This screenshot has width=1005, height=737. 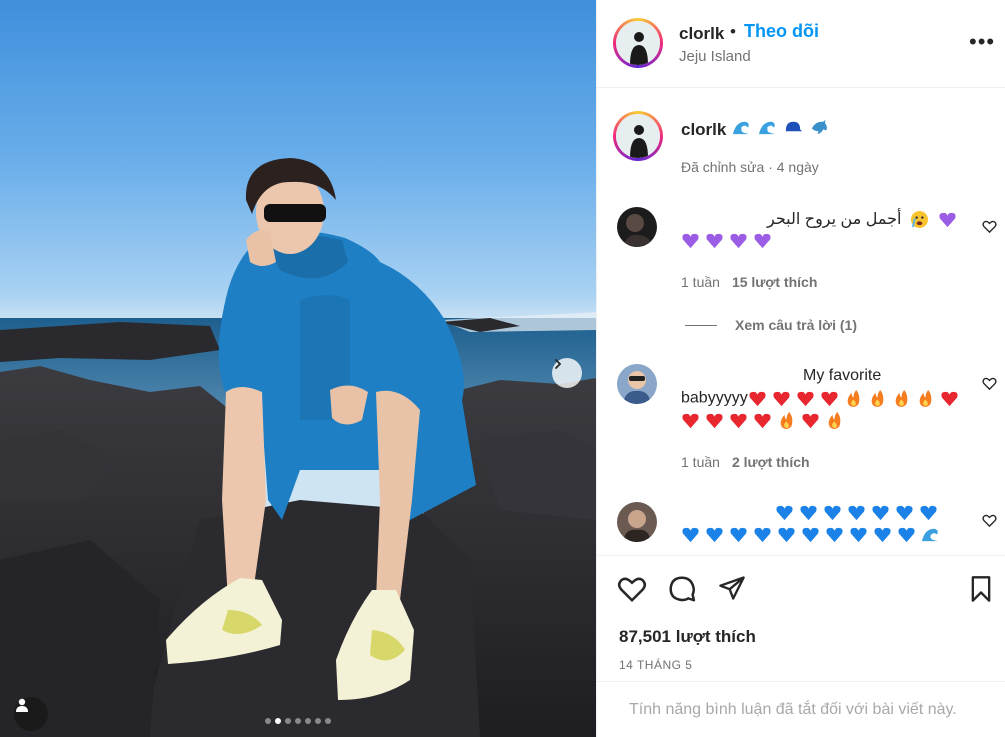 What do you see at coordinates (558, 364) in the screenshot?
I see `chevron-right-icon` at bounding box center [558, 364].